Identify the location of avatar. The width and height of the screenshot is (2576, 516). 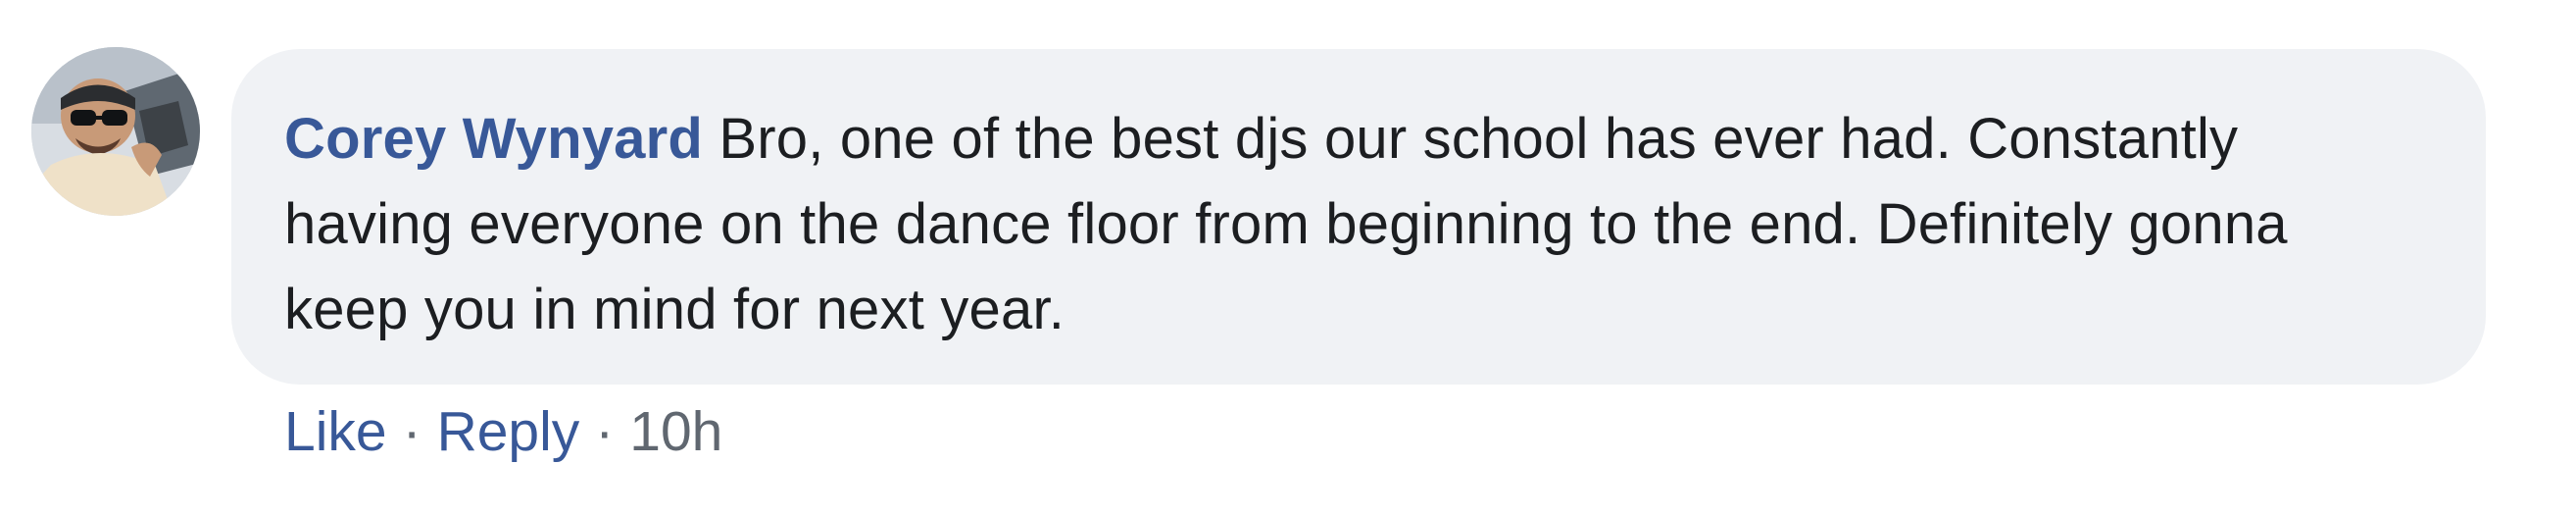
(115, 131).